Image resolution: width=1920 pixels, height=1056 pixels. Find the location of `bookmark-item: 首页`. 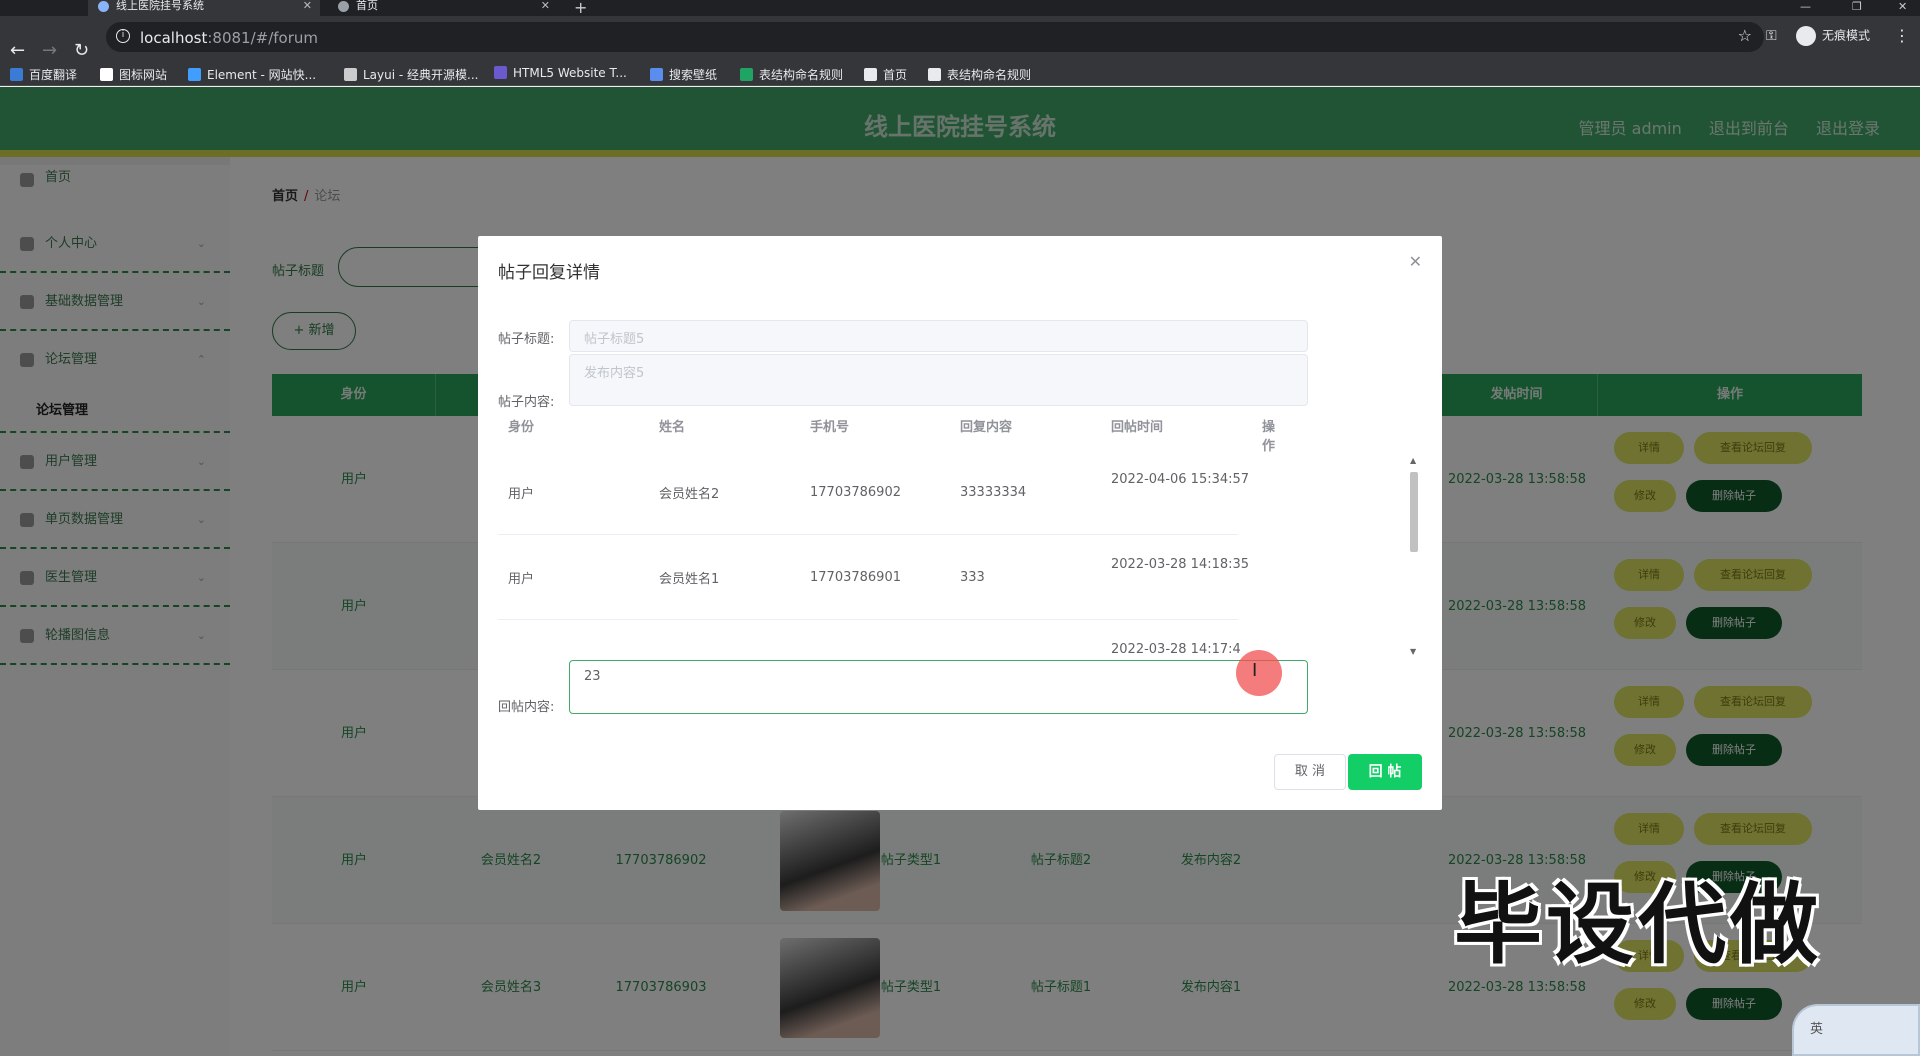

bookmark-item: 首页 is located at coordinates (885, 74).